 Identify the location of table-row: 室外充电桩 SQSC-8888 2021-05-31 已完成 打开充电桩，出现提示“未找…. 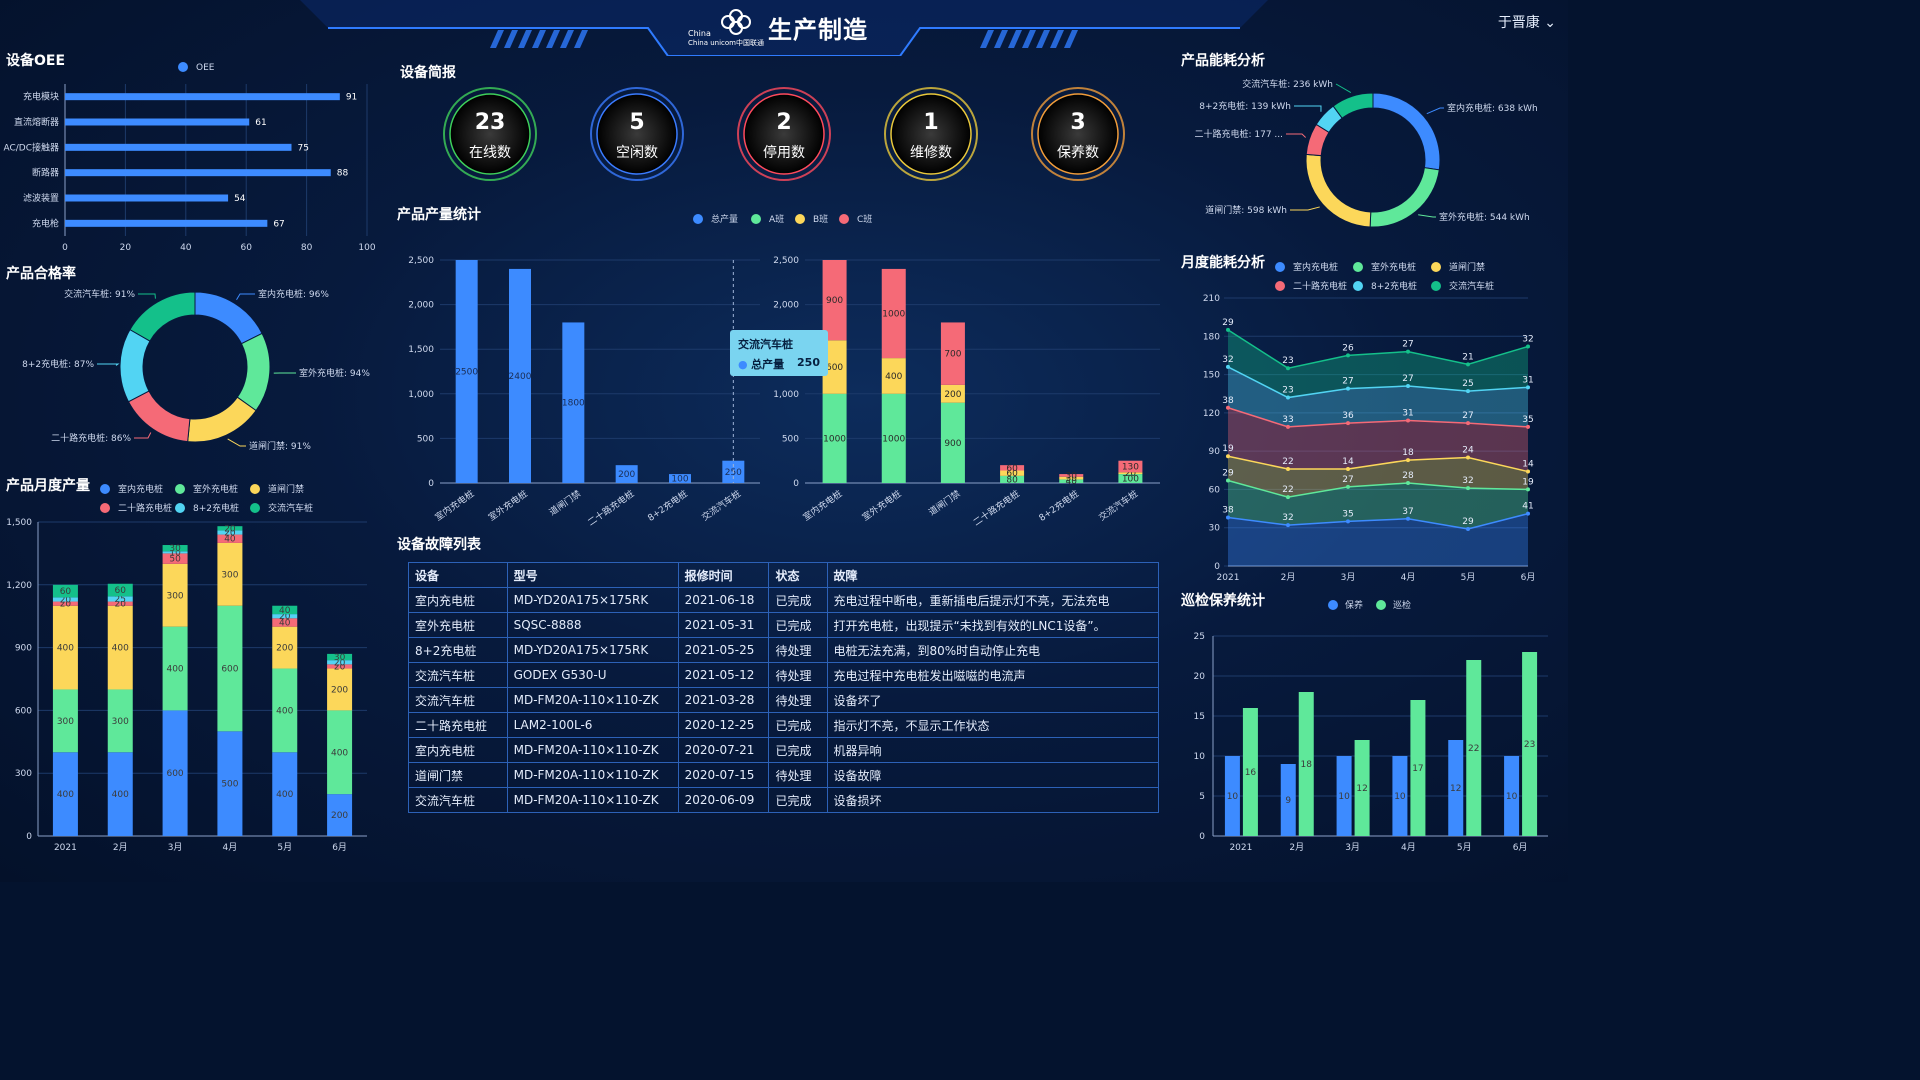
(783, 625).